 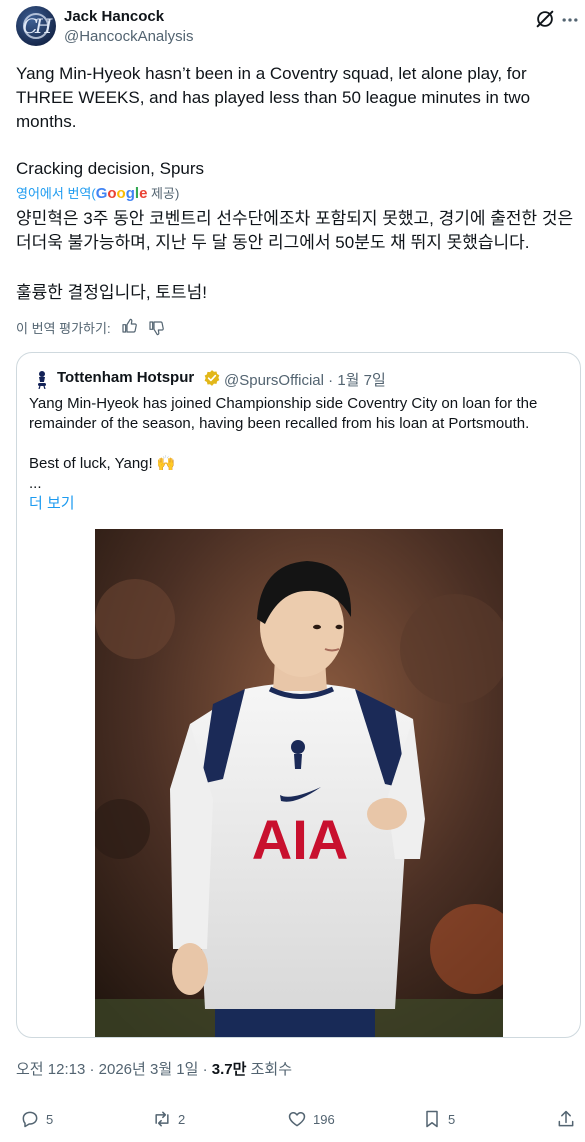 What do you see at coordinates (229, 1069) in the screenshot?
I see `view-count: 3.7만` at bounding box center [229, 1069].